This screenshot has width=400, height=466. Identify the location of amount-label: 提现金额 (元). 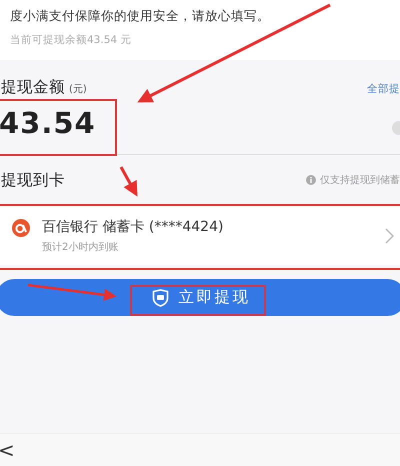
(44, 87).